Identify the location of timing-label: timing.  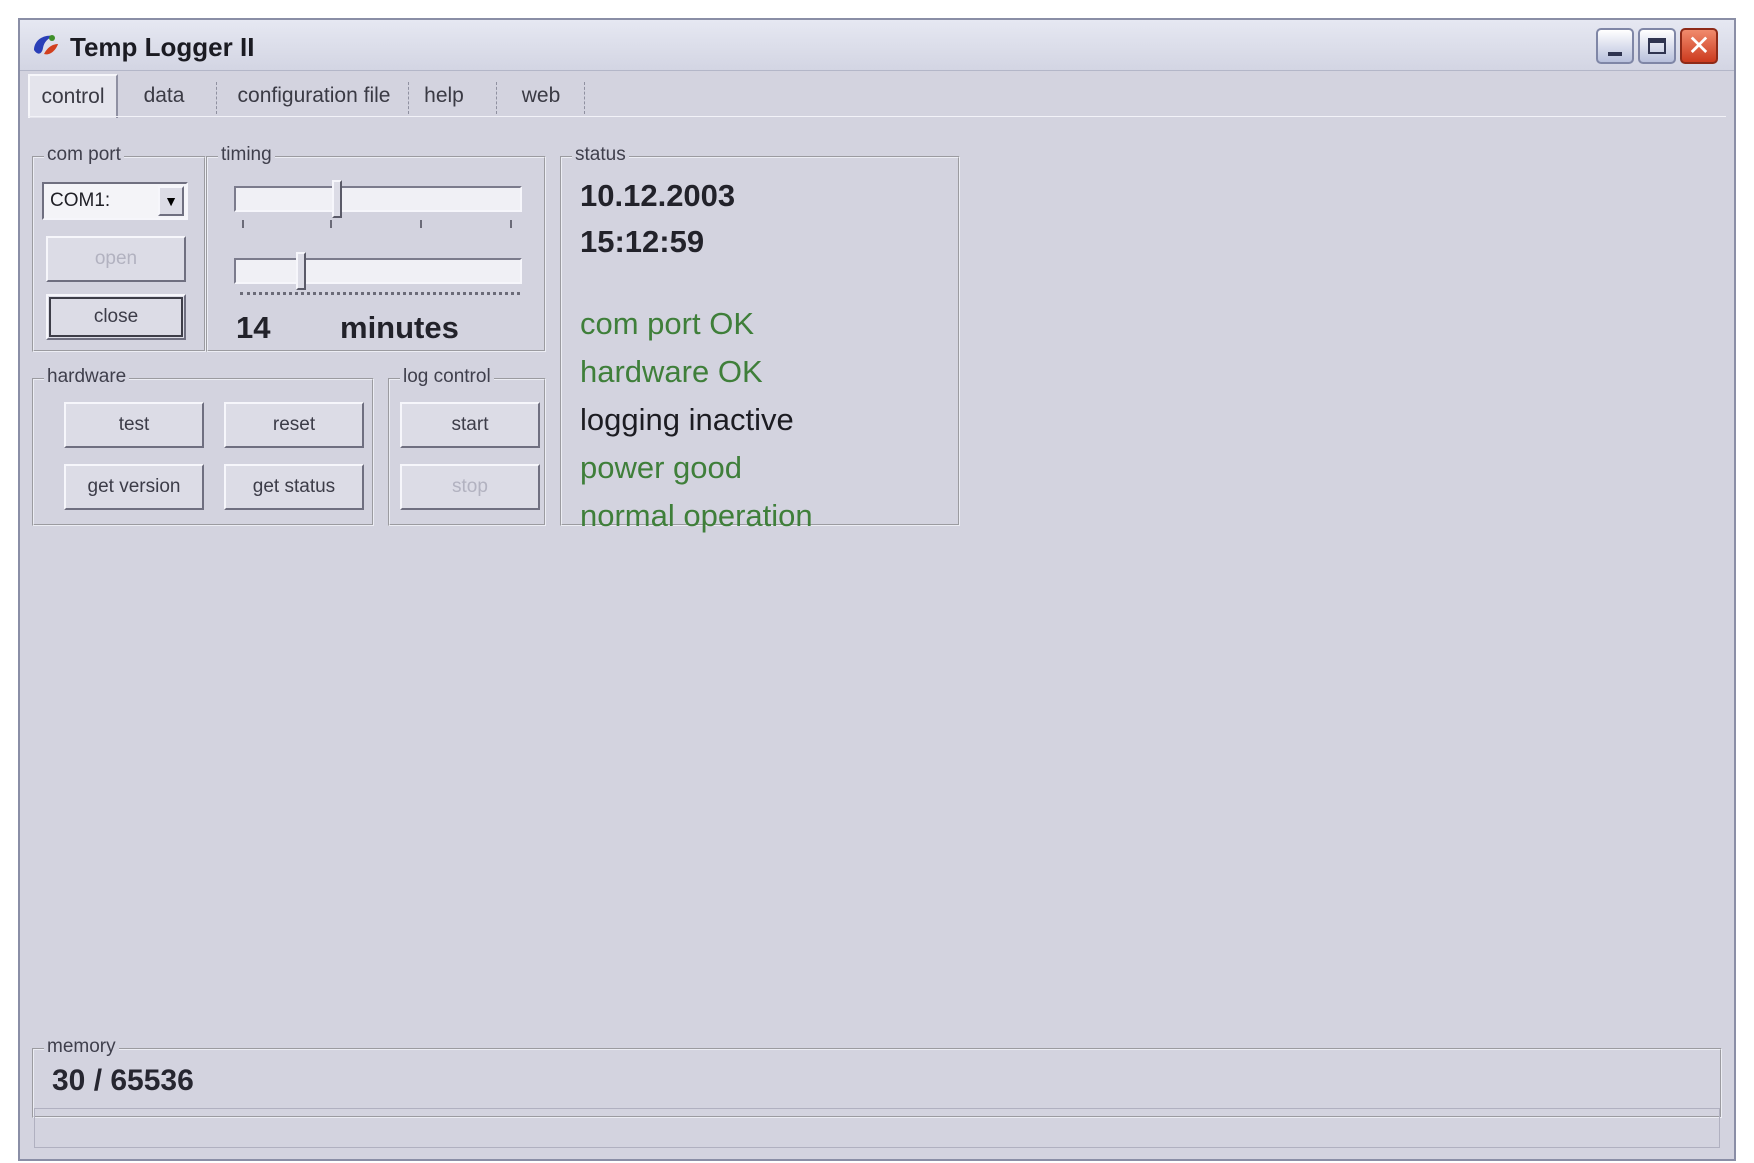
(246, 155).